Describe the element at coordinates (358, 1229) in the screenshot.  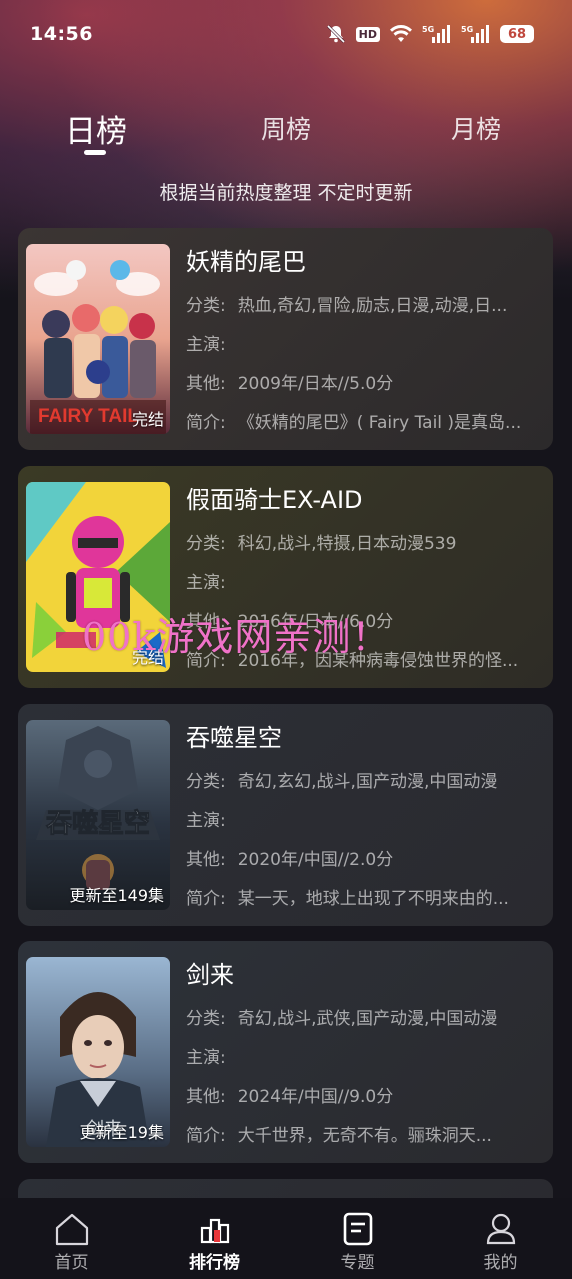
I see `topic-icon` at that location.